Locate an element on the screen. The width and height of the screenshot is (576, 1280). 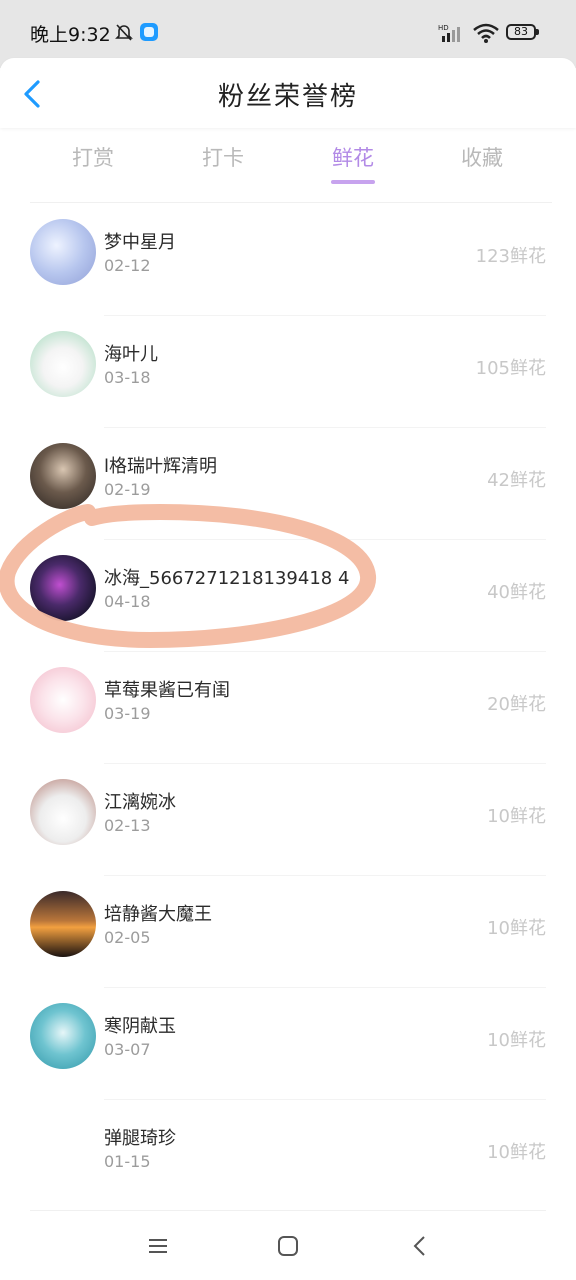
list-item: 江漓婉冰 02-13 10鲜花 is located at coordinates (288, 820).